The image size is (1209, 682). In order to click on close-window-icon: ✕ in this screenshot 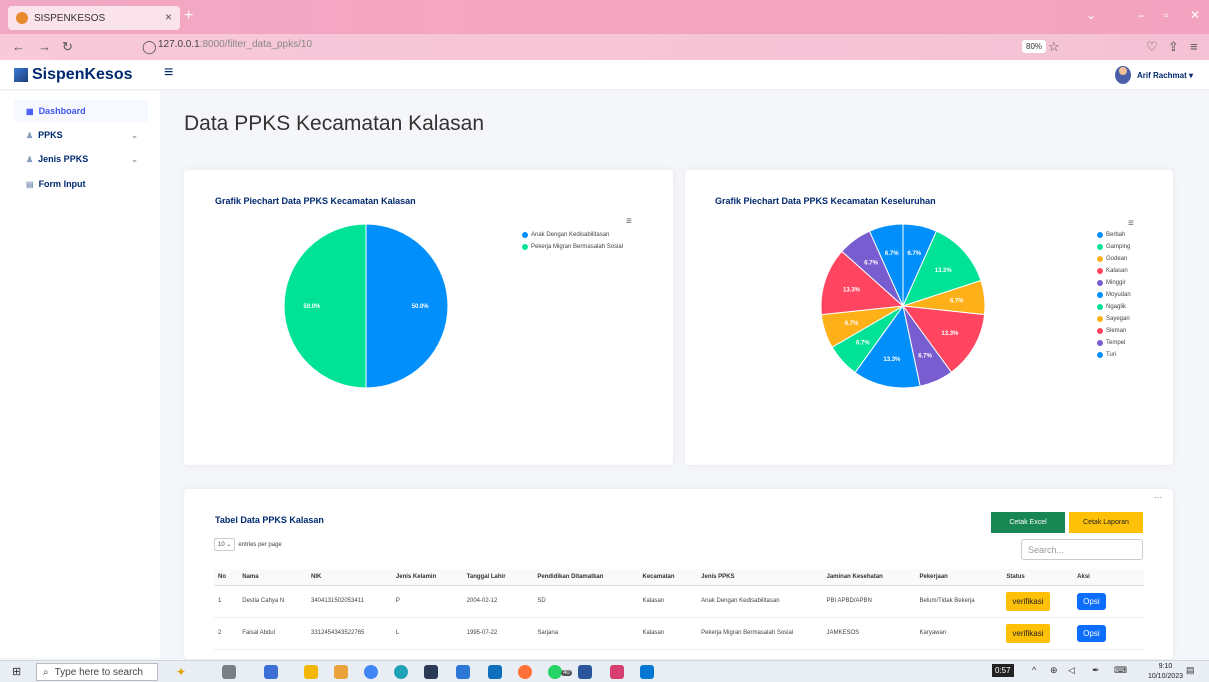, I will do `click(1195, 15)`.